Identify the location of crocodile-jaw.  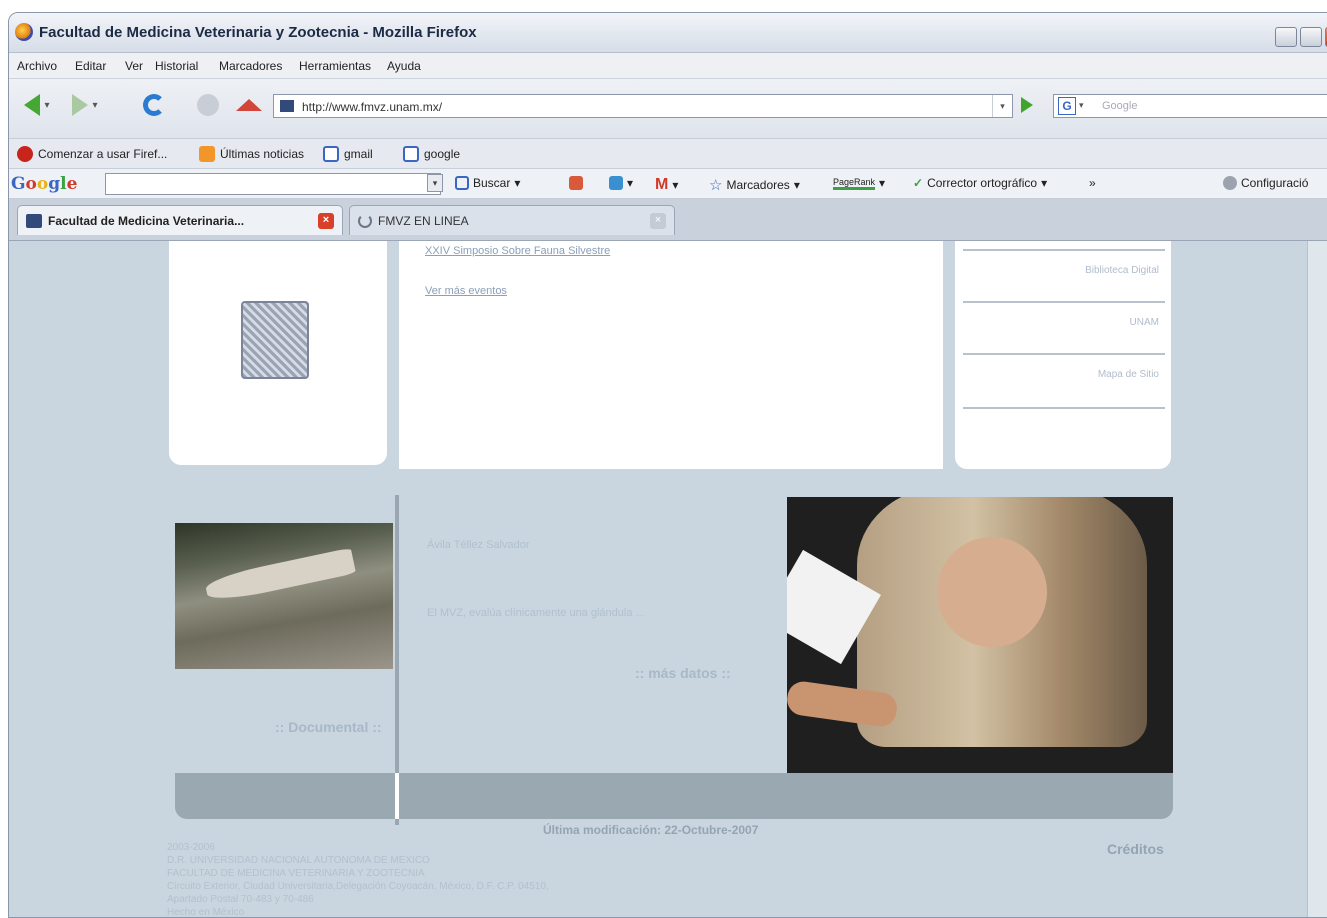
(280, 576).